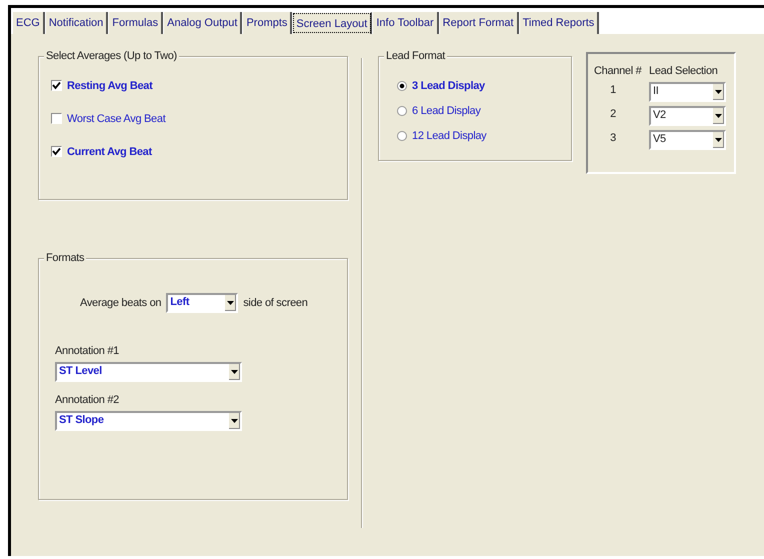  What do you see at coordinates (687, 92) in the screenshot?
I see `lead-dropdown: II` at bounding box center [687, 92].